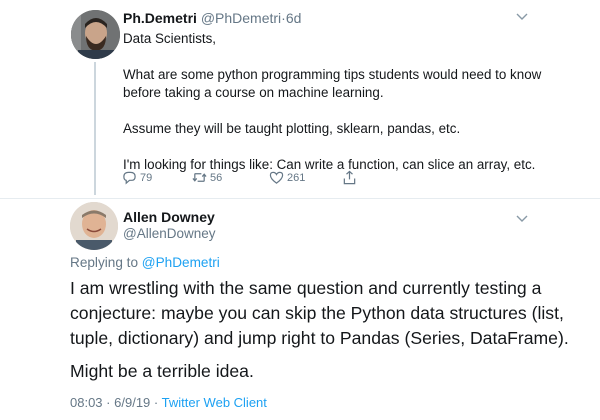 This screenshot has height=420, width=600. Describe the element at coordinates (160, 18) in the screenshot. I see `author-name: Ph.Demetri` at that location.